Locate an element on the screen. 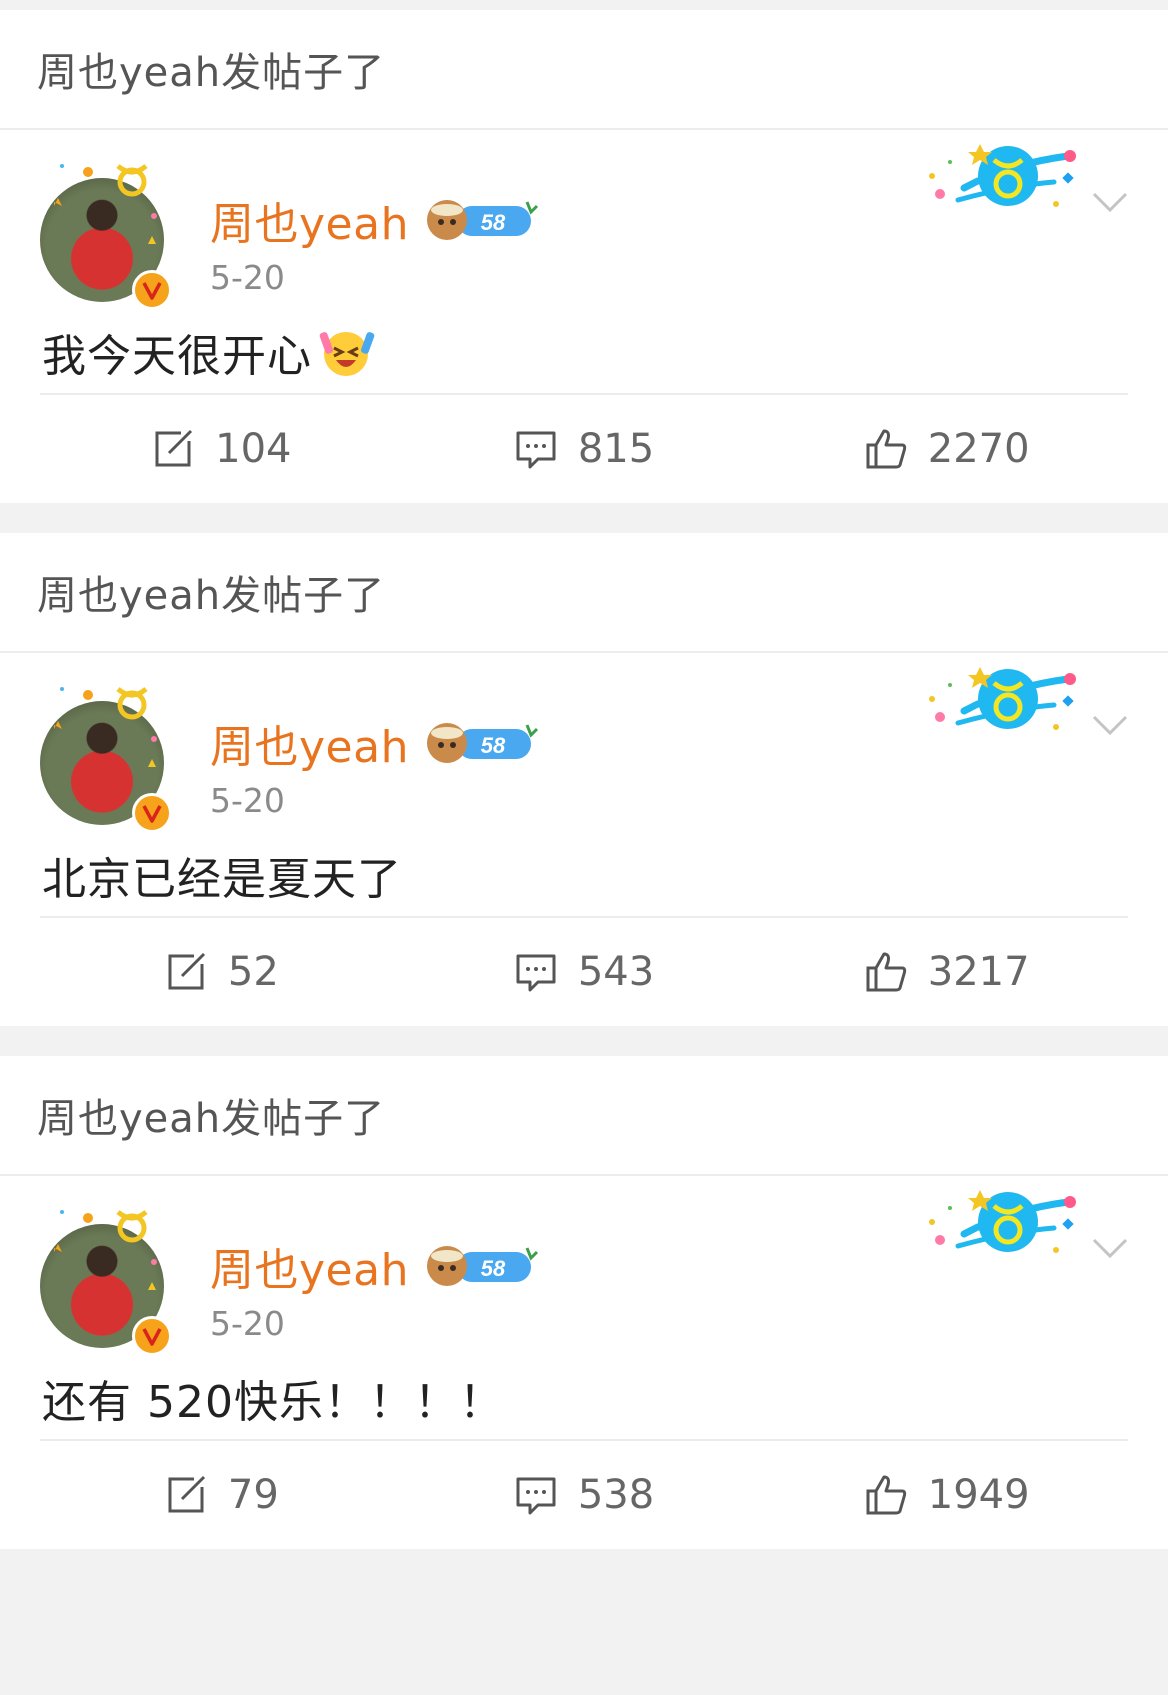 This screenshot has width=1168, height=1695. post-content: 北京已经是夏天了 is located at coordinates (222, 875).